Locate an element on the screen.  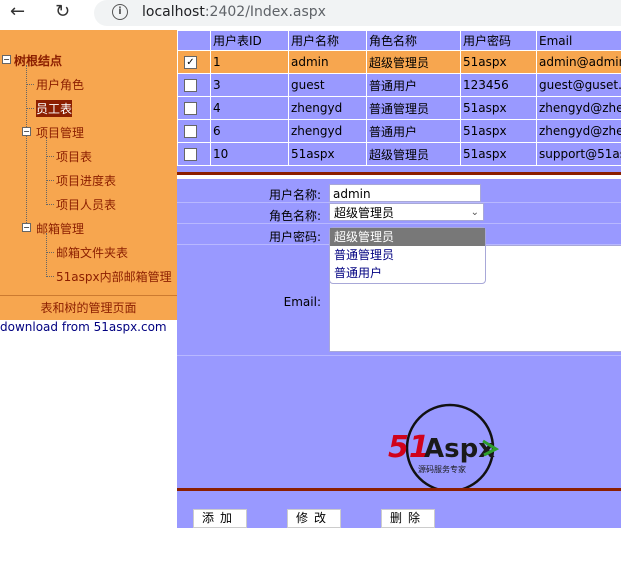
header-name: 用户名称 is located at coordinates (327, 40).